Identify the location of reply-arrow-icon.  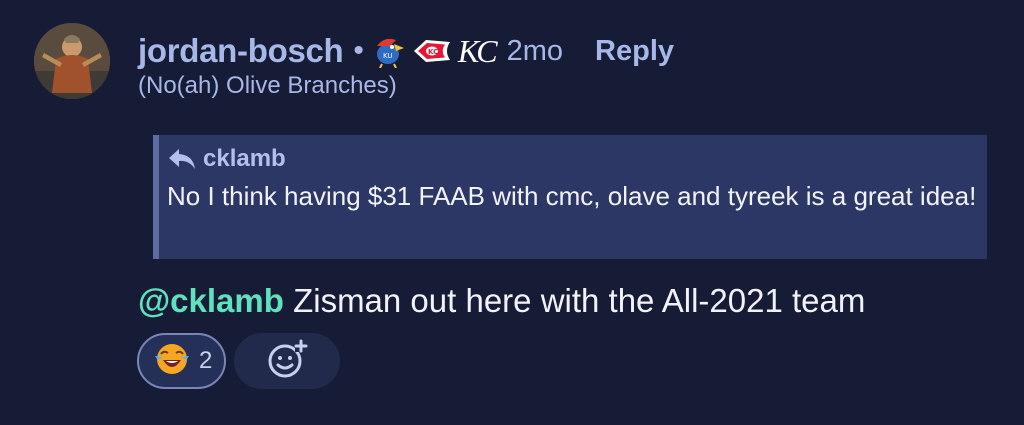
(182, 159).